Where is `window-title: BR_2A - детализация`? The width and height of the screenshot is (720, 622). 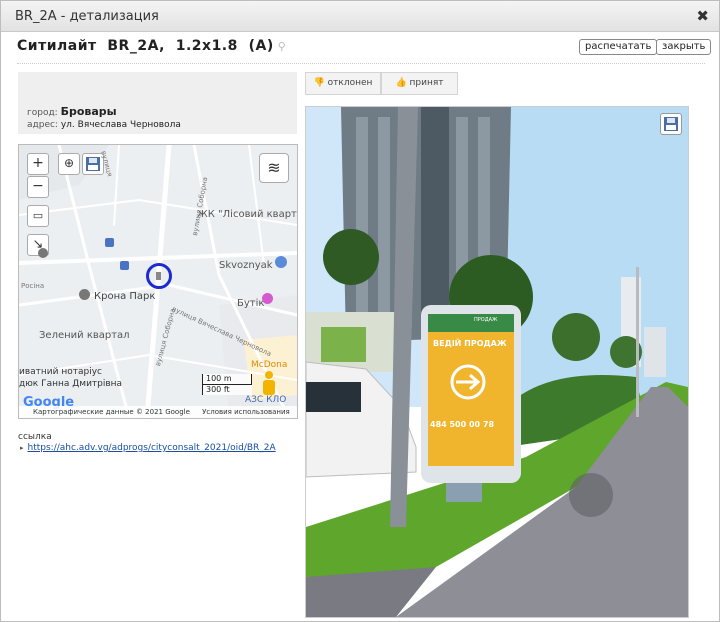
window-title: BR_2A - детализация is located at coordinates (87, 16).